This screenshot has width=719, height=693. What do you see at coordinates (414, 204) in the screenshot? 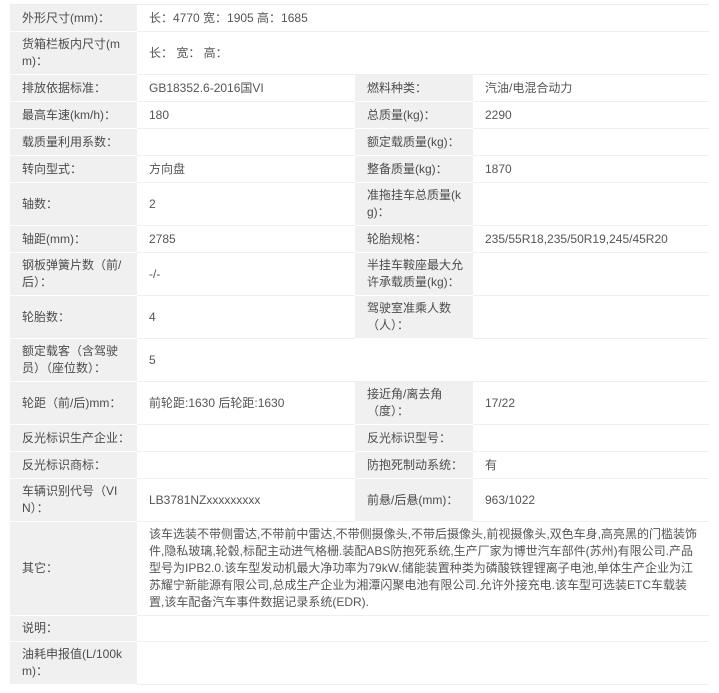
I see `field-label: 准拖挂车总质量(kg)：` at bounding box center [414, 204].